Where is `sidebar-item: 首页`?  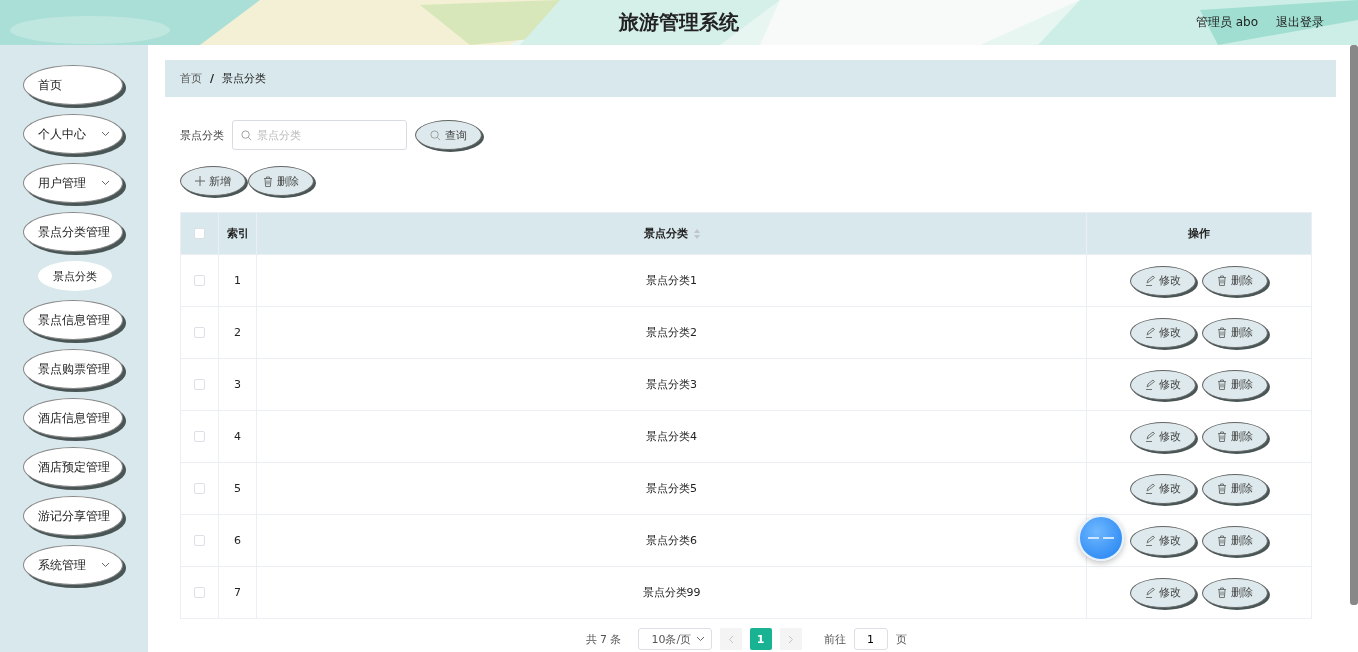 sidebar-item: 首页 is located at coordinates (73, 85).